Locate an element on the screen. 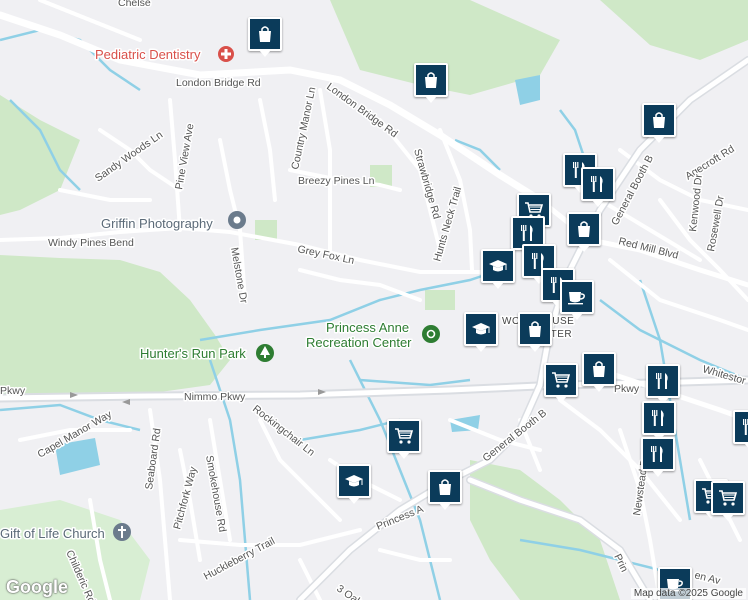  road-label-three-oak: 3 Oak is located at coordinates (349, 591).